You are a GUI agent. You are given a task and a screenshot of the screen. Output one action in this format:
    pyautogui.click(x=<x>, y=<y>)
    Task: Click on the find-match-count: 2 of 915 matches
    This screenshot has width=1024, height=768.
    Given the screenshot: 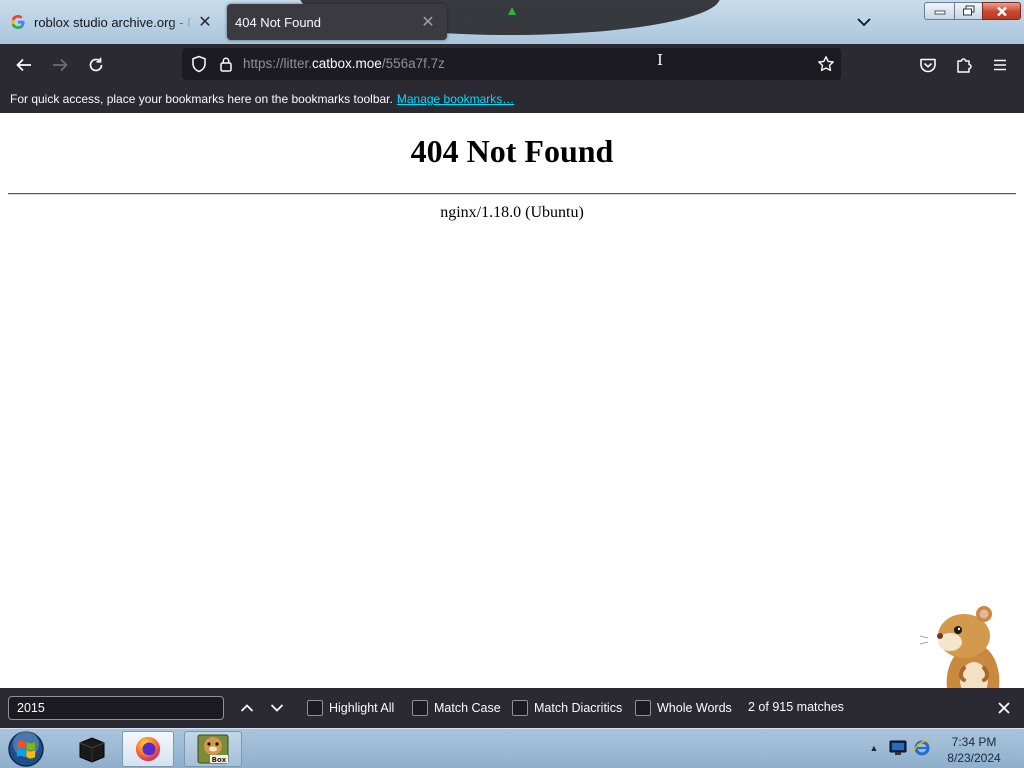 What is the action you would take?
    pyautogui.click(x=796, y=707)
    